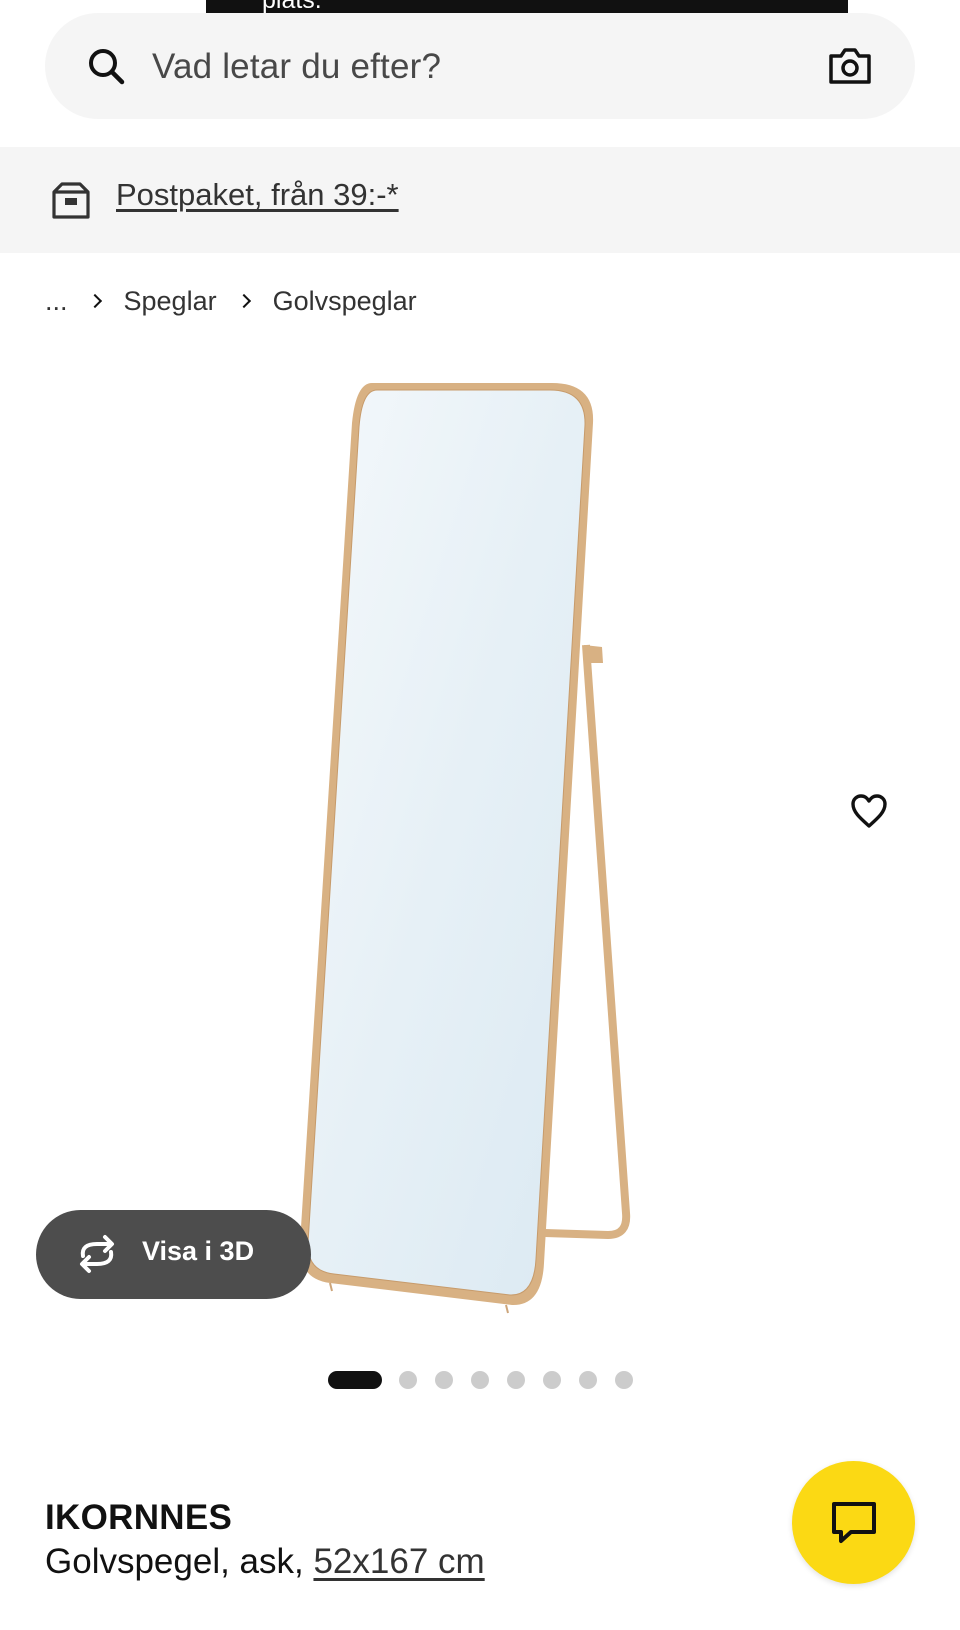 This screenshot has width=960, height=1630. Describe the element at coordinates (257, 195) in the screenshot. I see `delivery-promo-link: Postpaket, från 39:-*` at that location.